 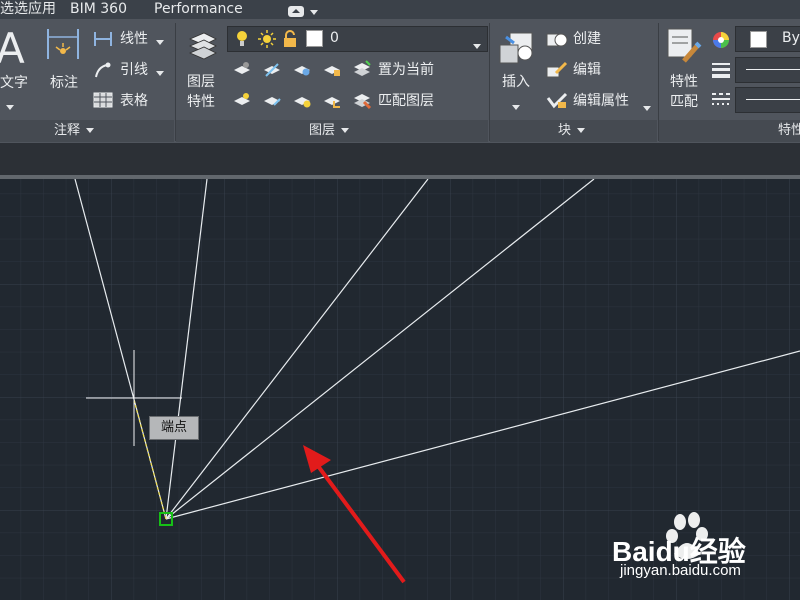 What do you see at coordinates (134, 70) in the screenshot?
I see `leader-button: 引线` at bounding box center [134, 70].